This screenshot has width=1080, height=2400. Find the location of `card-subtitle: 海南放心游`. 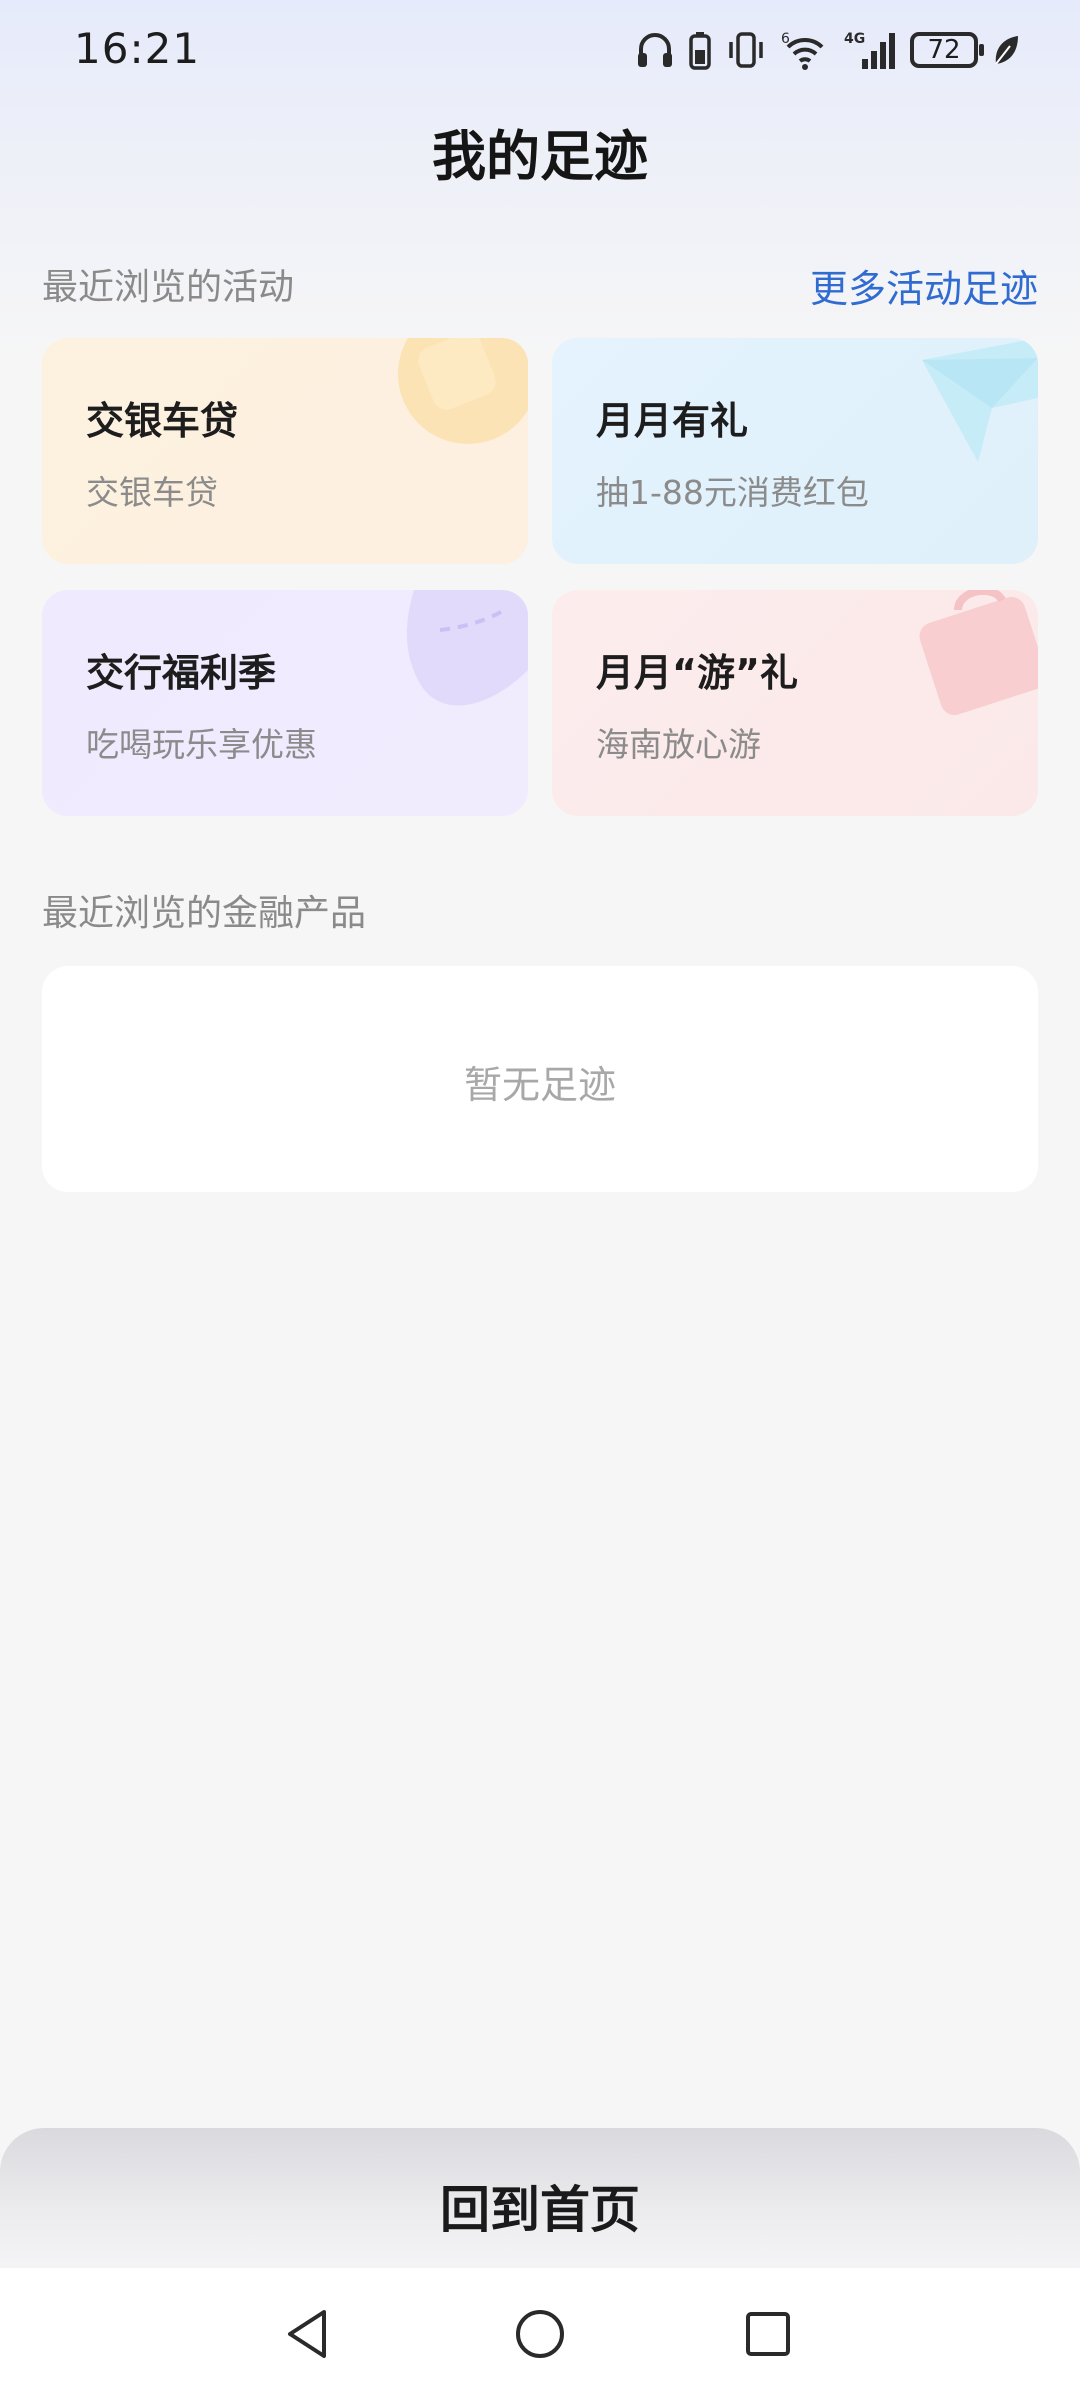

card-subtitle: 海南放心游 is located at coordinates (678, 744).